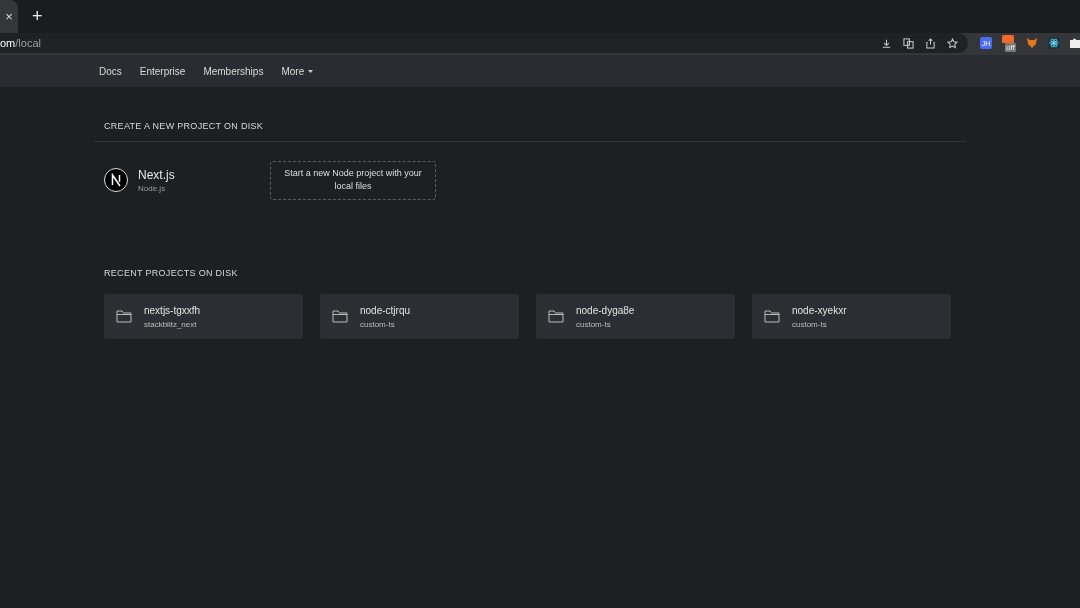 The width and height of the screenshot is (1080, 608). Describe the element at coordinates (184, 126) in the screenshot. I see `section-heading: CREATE A NEW PROJECT ON DISK` at that location.